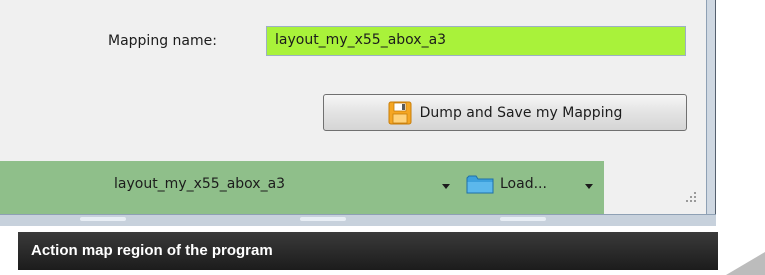 This screenshot has height=275, width=765. What do you see at coordinates (711, 109) in the screenshot?
I see `window-frame-right` at bounding box center [711, 109].